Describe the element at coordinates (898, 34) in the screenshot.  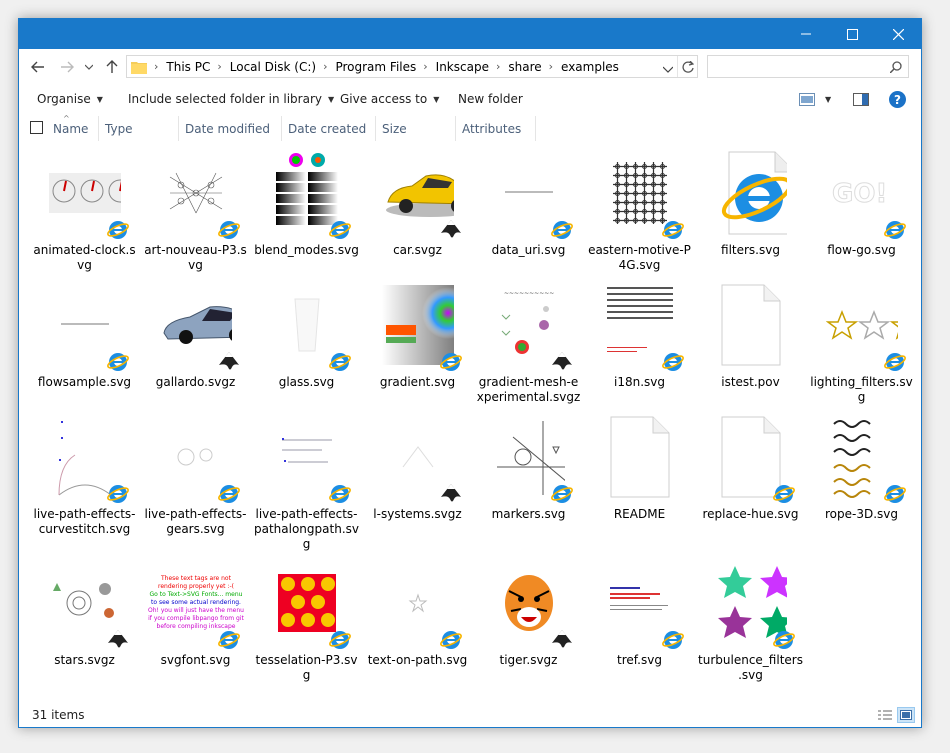
I see `close-button` at that location.